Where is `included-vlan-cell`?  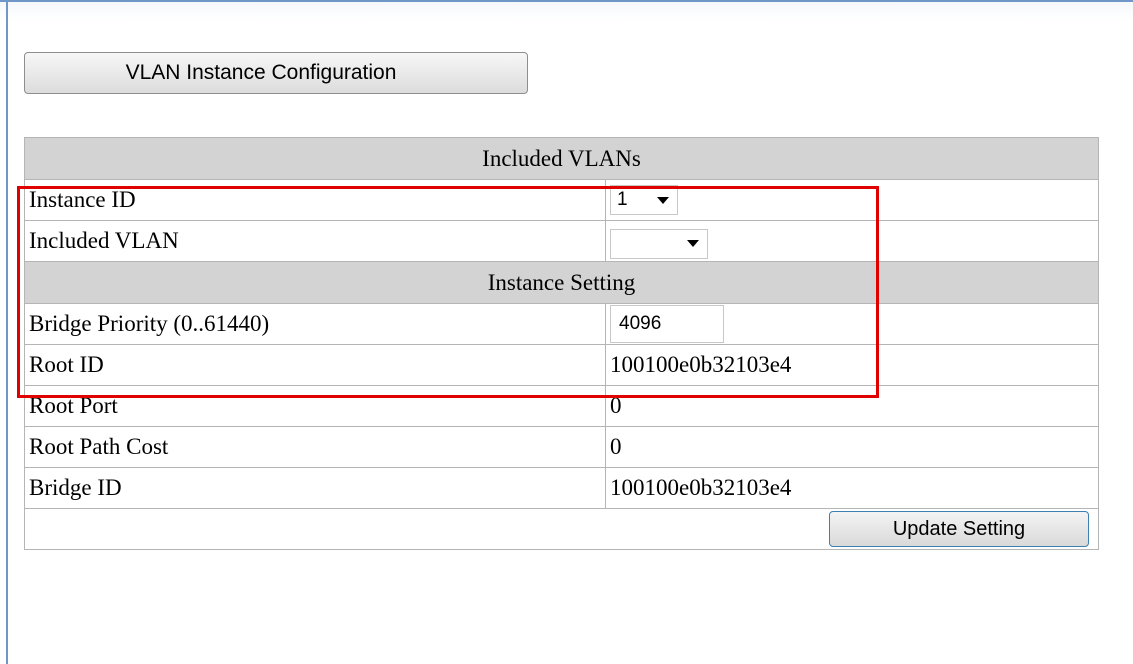 included-vlan-cell is located at coordinates (852, 241).